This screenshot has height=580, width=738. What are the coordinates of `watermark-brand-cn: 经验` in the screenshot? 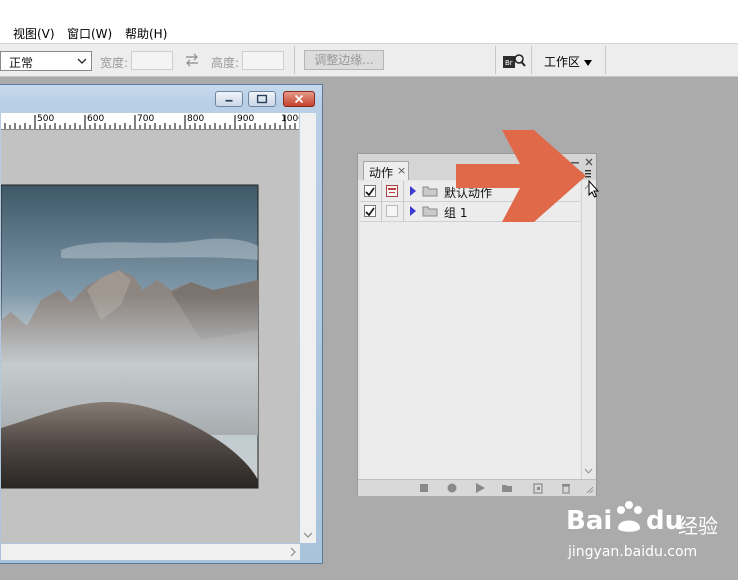 It's located at (698, 526).